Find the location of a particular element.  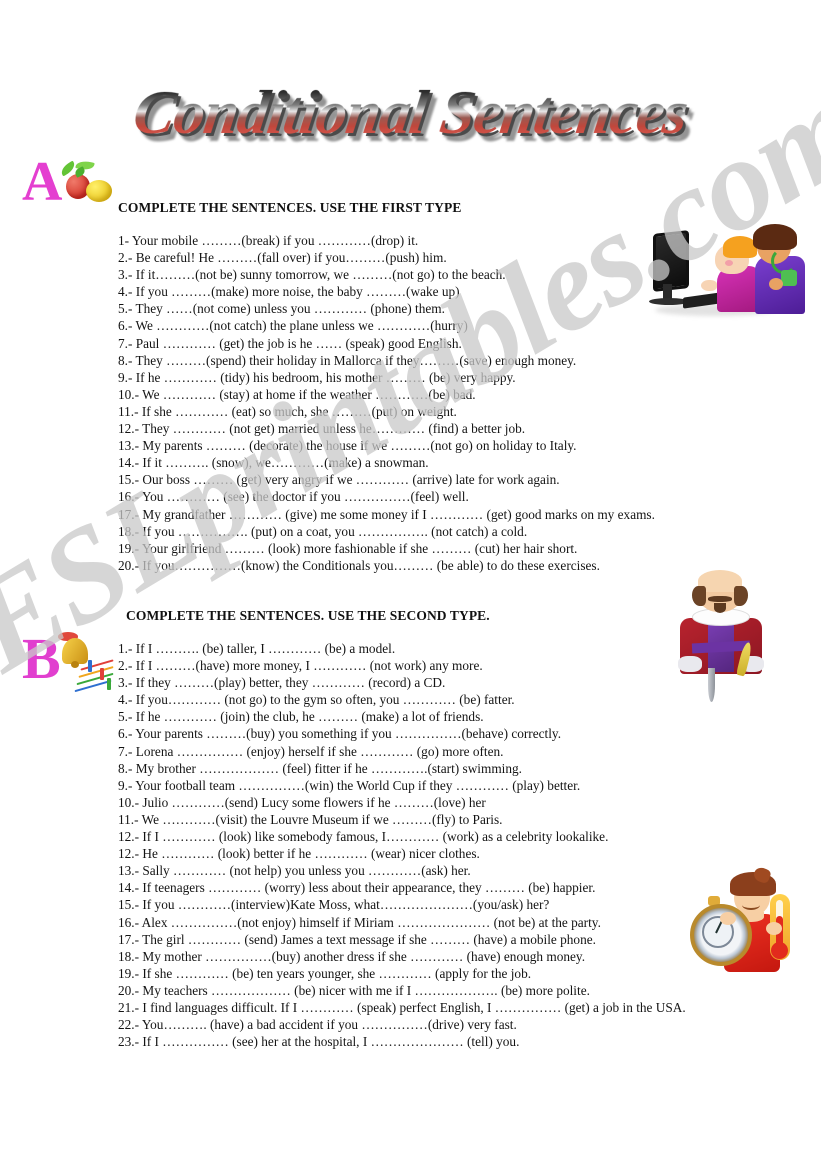

section-badge-b: B is located at coordinates (64, 663).